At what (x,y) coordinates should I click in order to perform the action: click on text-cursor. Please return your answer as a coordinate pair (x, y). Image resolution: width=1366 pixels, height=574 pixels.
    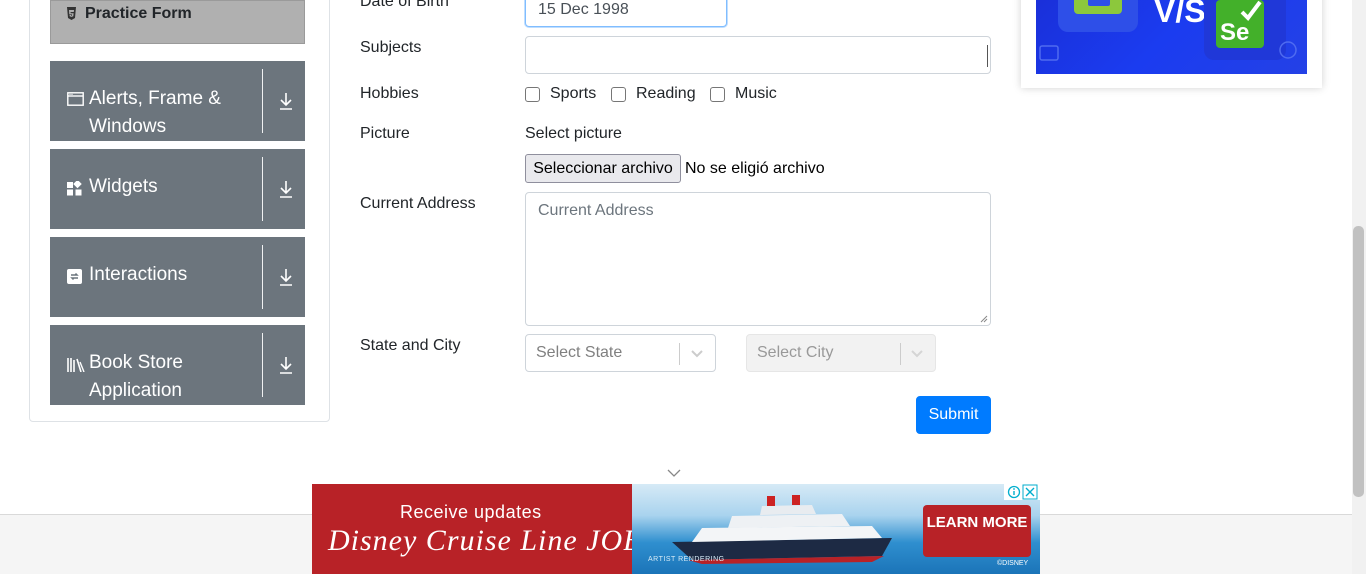
    Looking at the image, I should click on (987, 56).